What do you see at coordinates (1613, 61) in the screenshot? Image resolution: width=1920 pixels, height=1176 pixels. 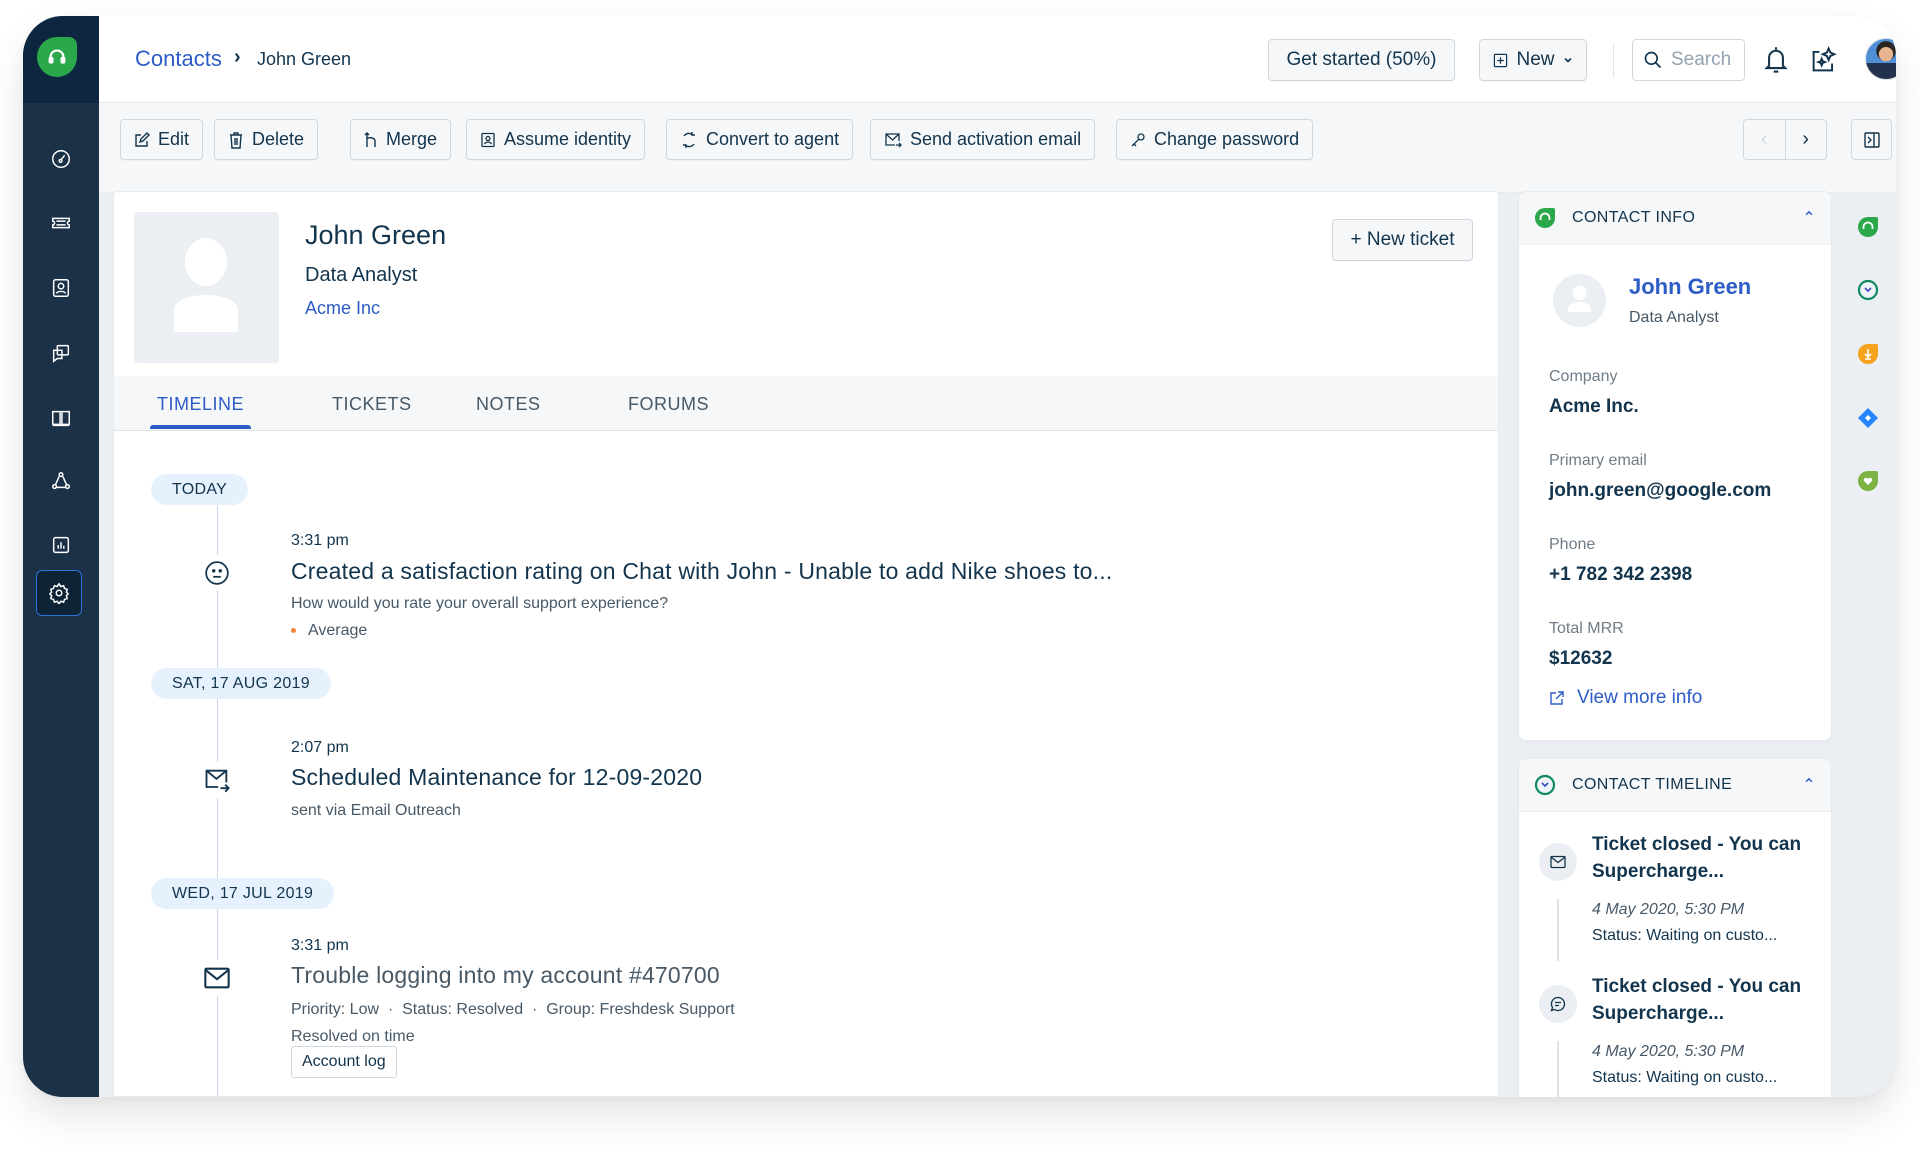 I see `header-divider` at bounding box center [1613, 61].